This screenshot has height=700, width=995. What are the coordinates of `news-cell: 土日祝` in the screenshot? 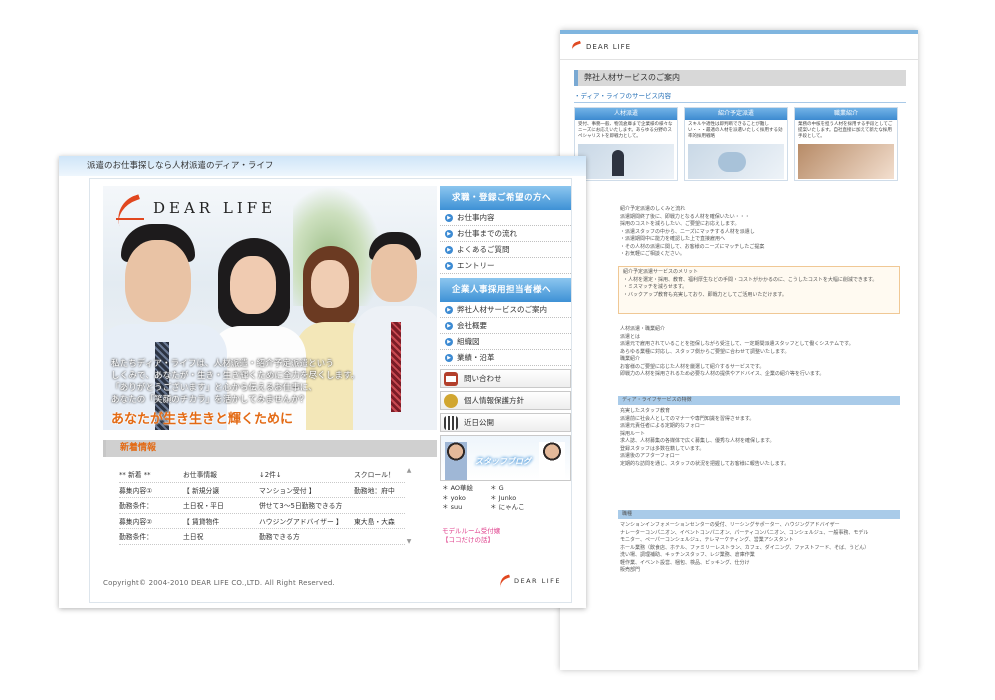 It's located at (193, 537).